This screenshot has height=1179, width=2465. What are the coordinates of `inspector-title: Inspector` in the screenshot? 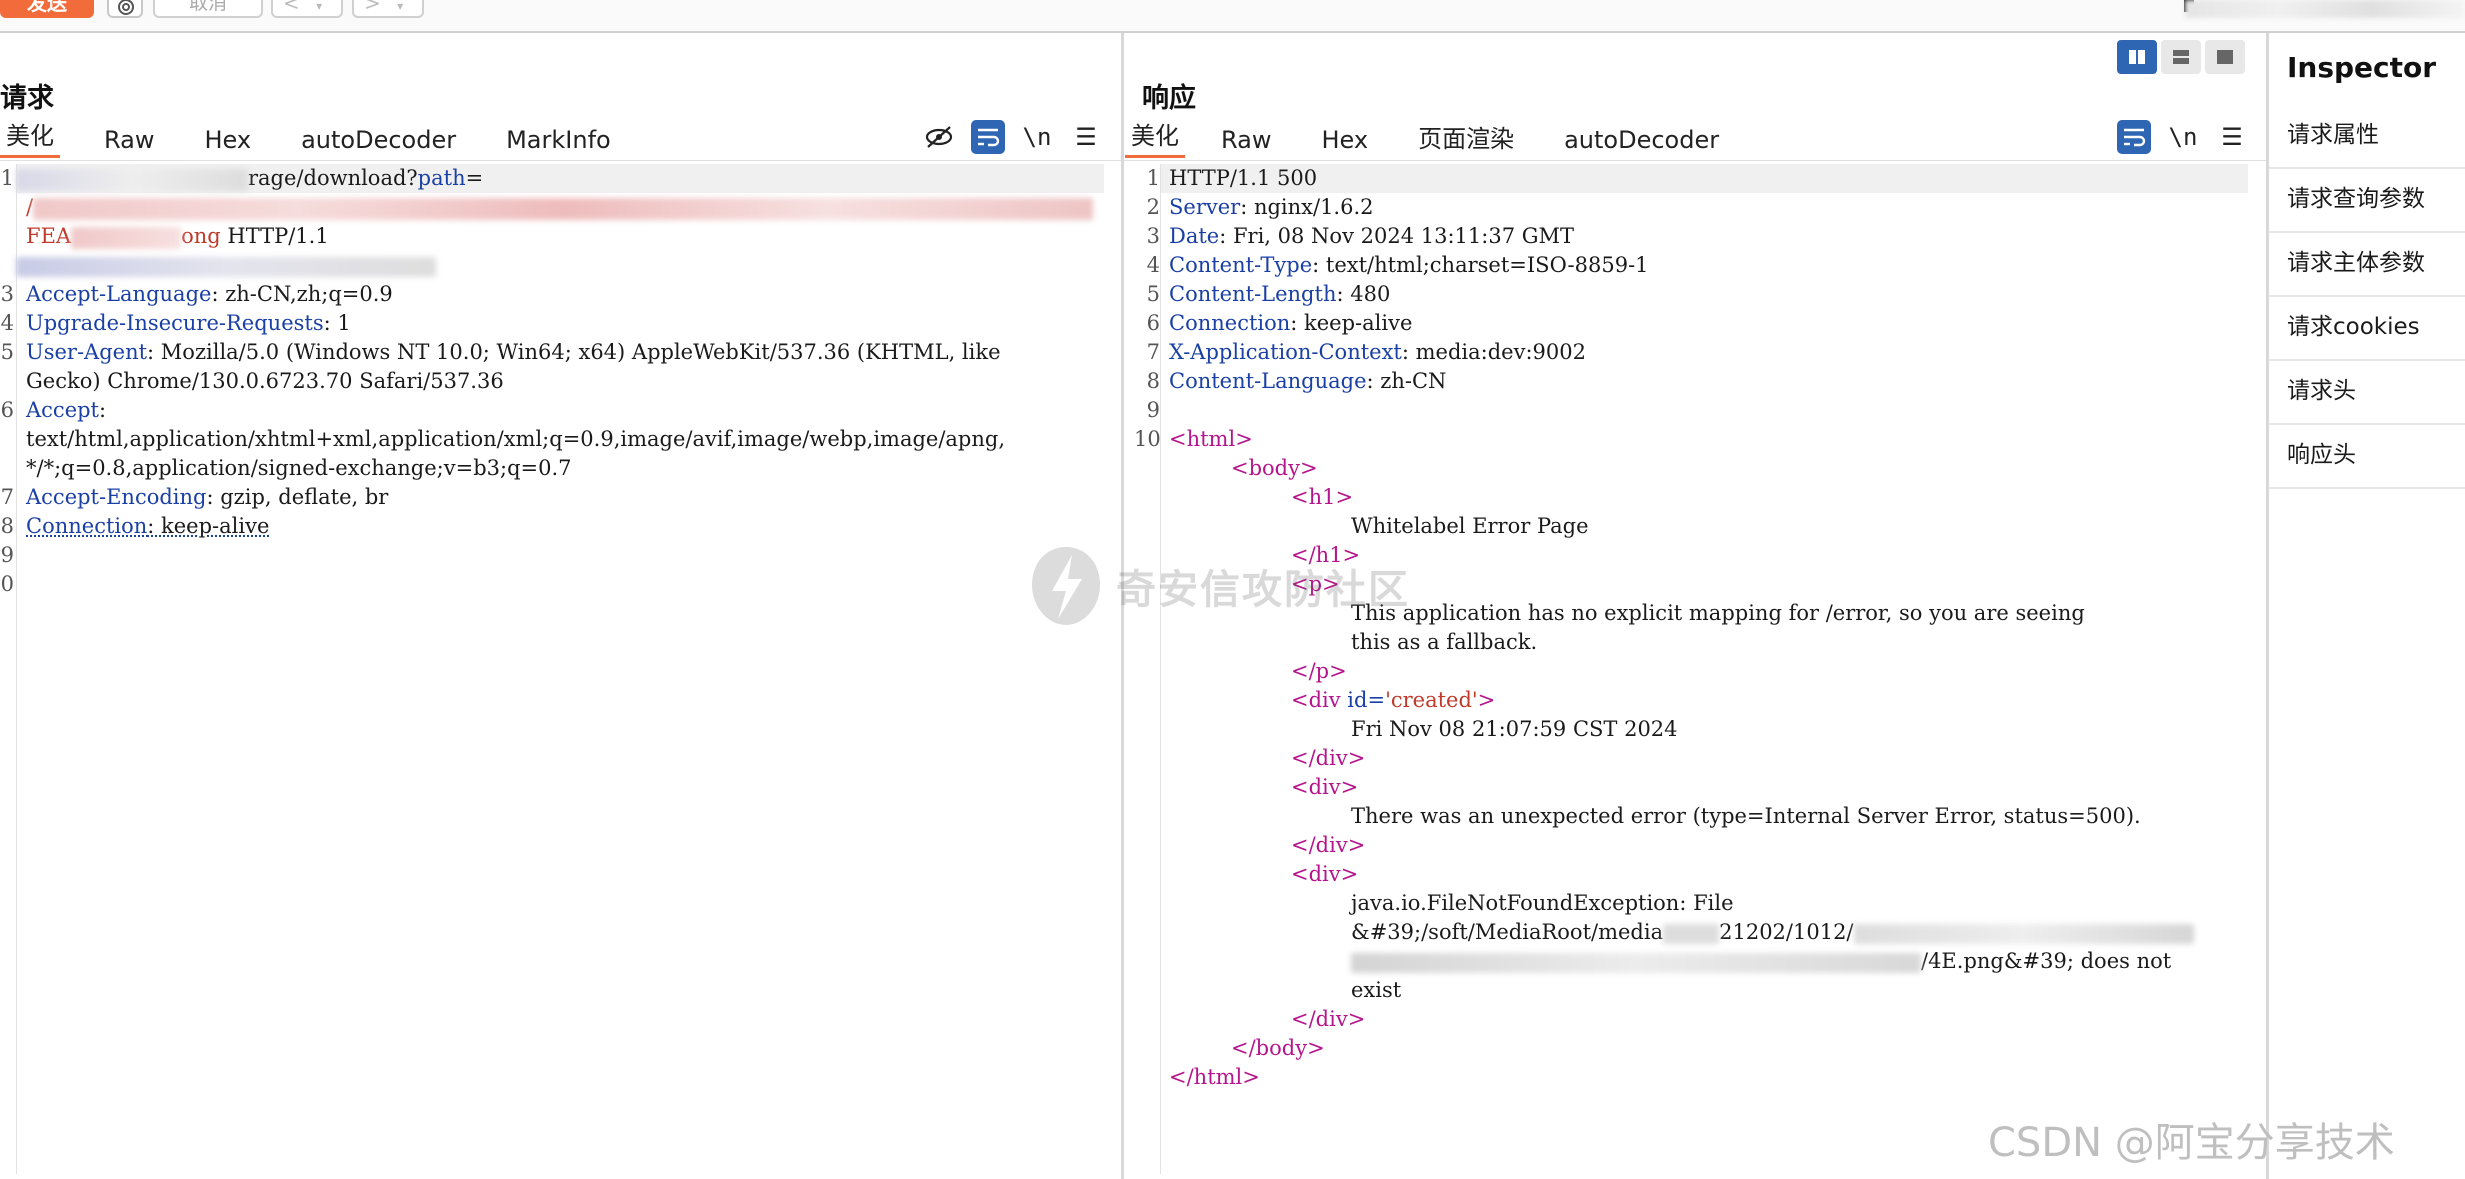 It's located at (2362, 67).